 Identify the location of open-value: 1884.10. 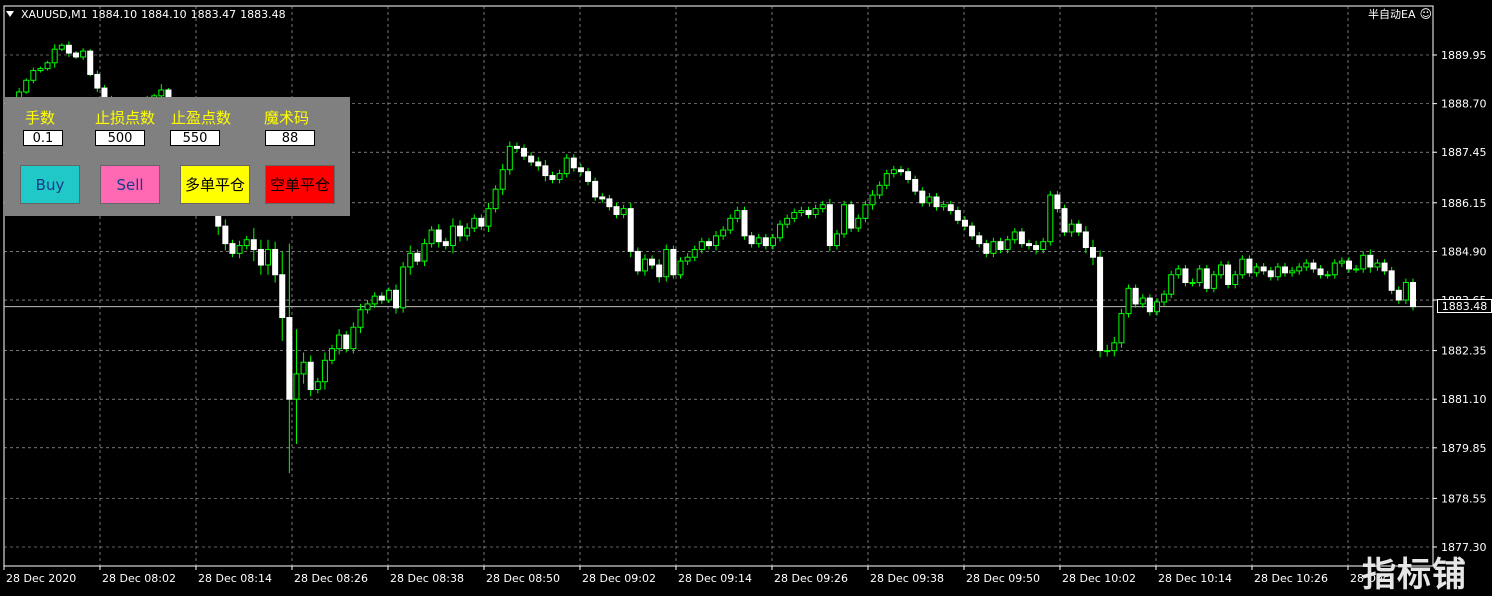
(114, 14).